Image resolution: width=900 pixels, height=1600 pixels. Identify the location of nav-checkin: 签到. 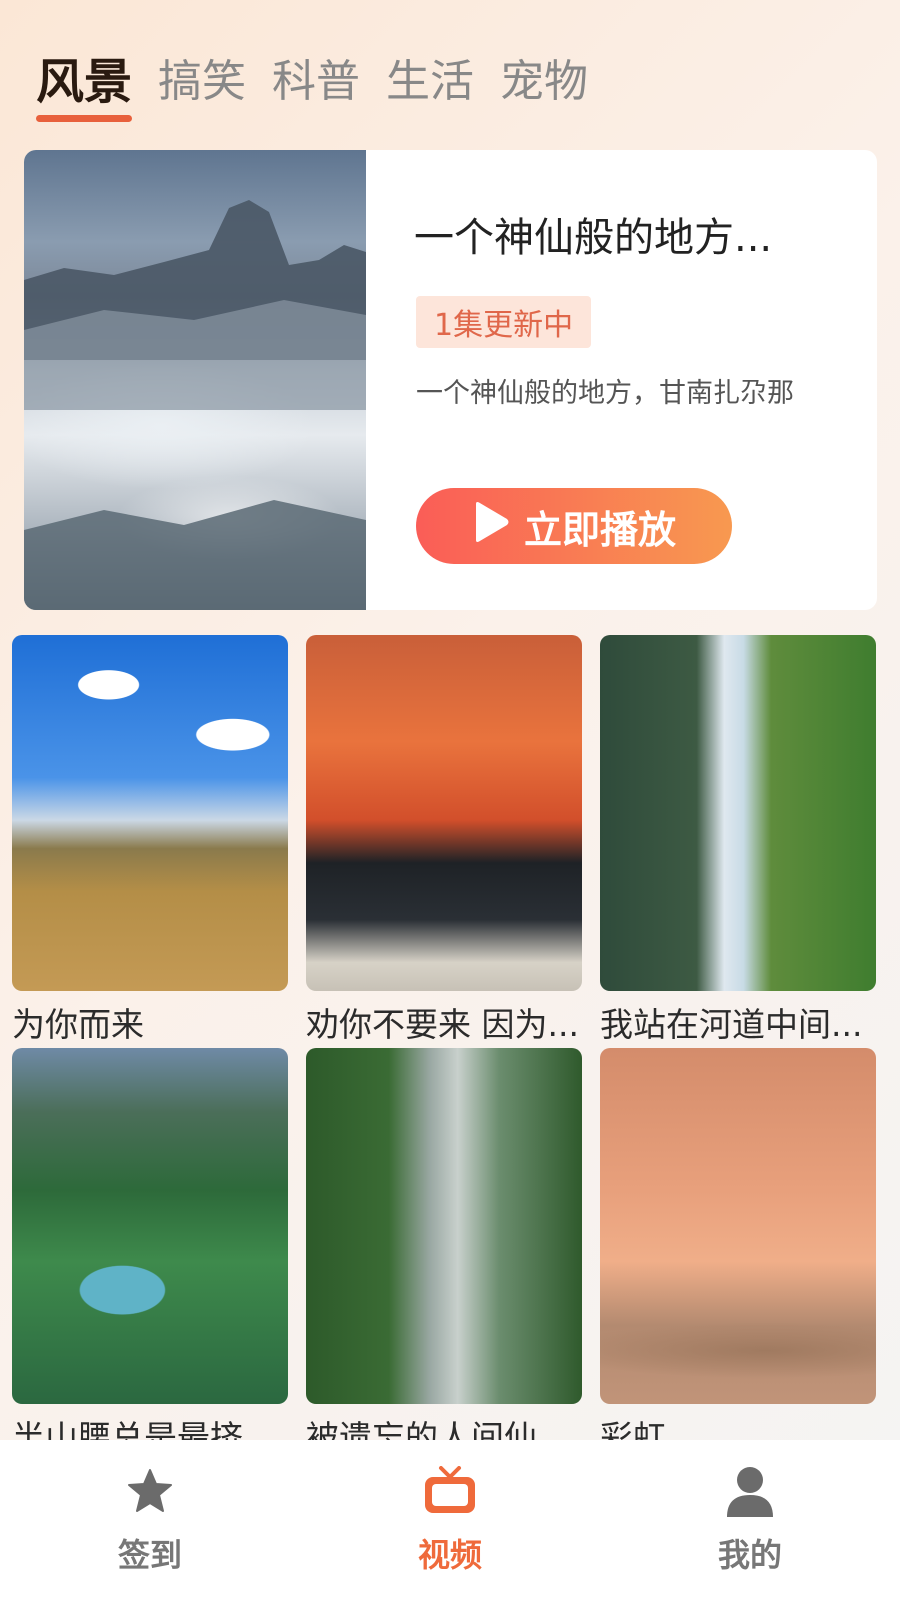
(150, 1520).